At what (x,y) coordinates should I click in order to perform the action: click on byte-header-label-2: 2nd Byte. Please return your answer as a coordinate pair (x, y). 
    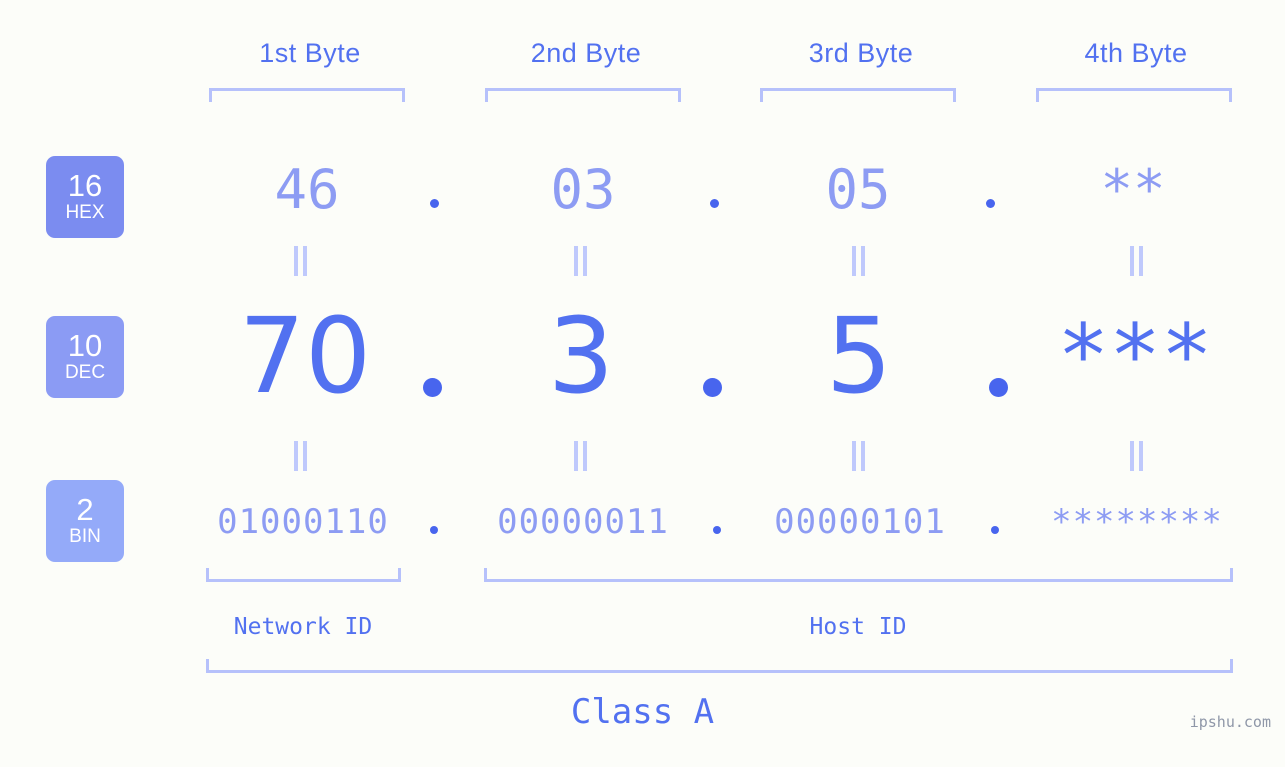
    Looking at the image, I should click on (586, 53).